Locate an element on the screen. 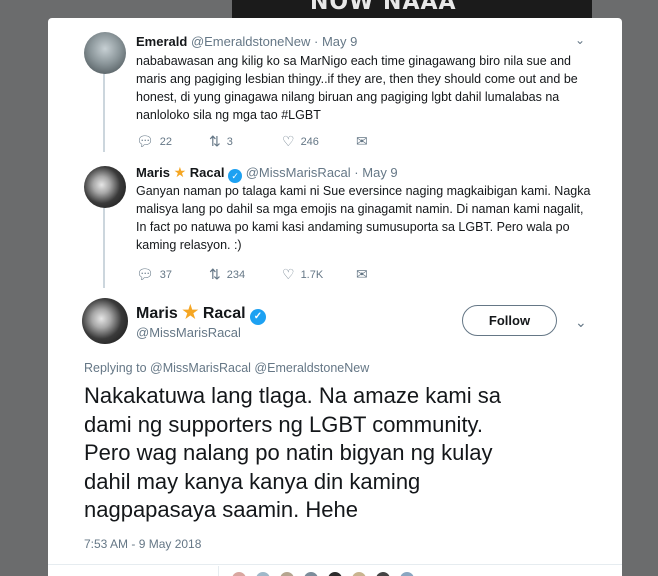 The image size is (658, 576). background-tweet-image: NOW NAAA is located at coordinates (412, 9).